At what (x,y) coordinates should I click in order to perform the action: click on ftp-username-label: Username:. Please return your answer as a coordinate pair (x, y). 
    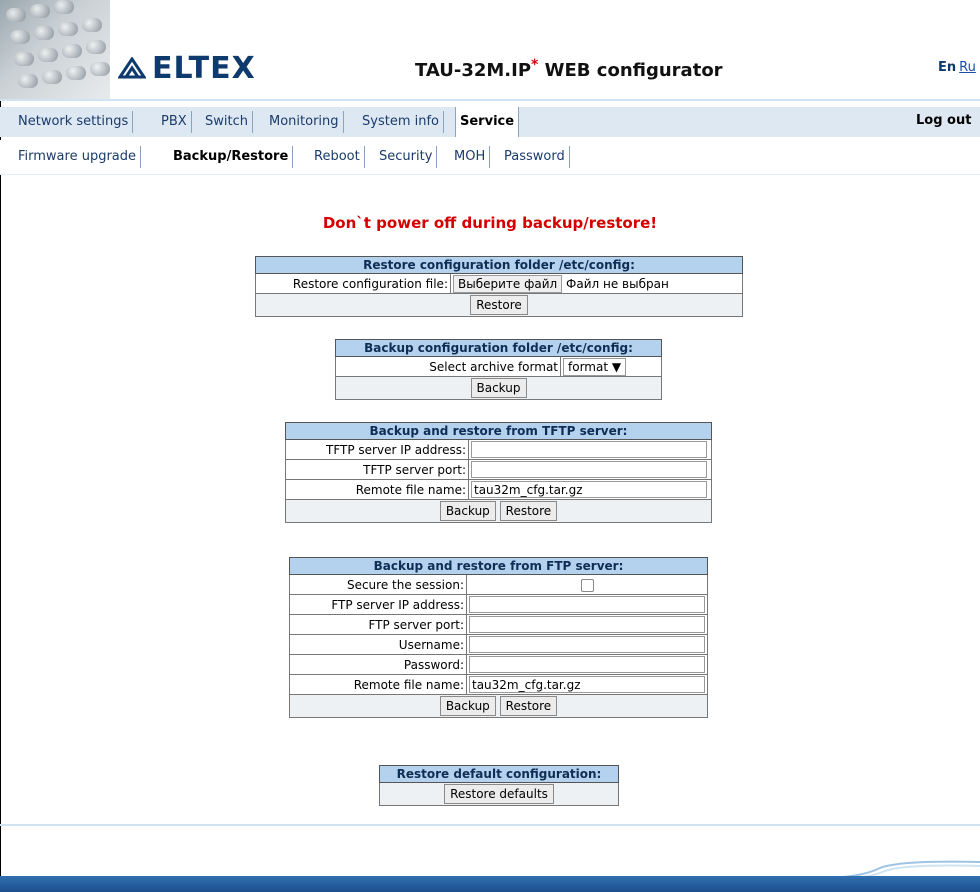
    Looking at the image, I should click on (378, 644).